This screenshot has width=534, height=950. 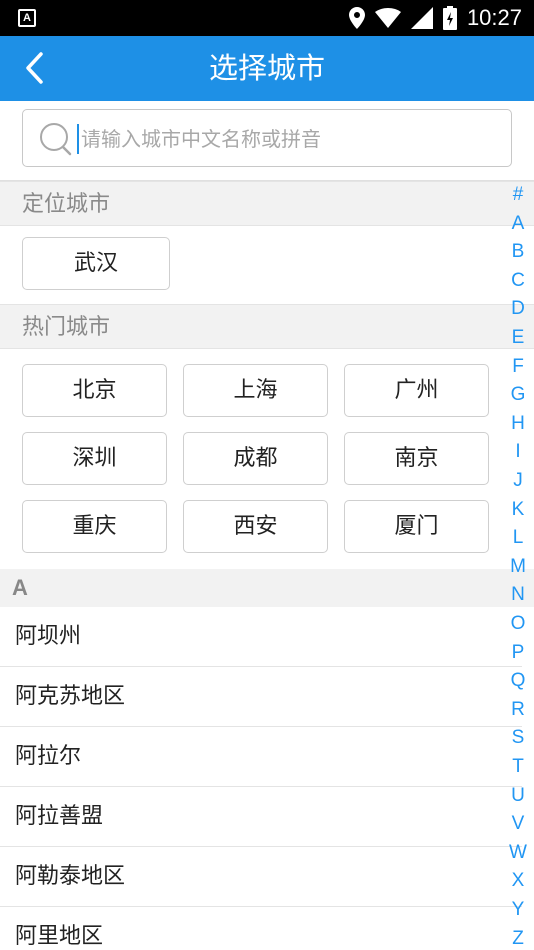 What do you see at coordinates (518, 452) in the screenshot?
I see `index-letter: I` at bounding box center [518, 452].